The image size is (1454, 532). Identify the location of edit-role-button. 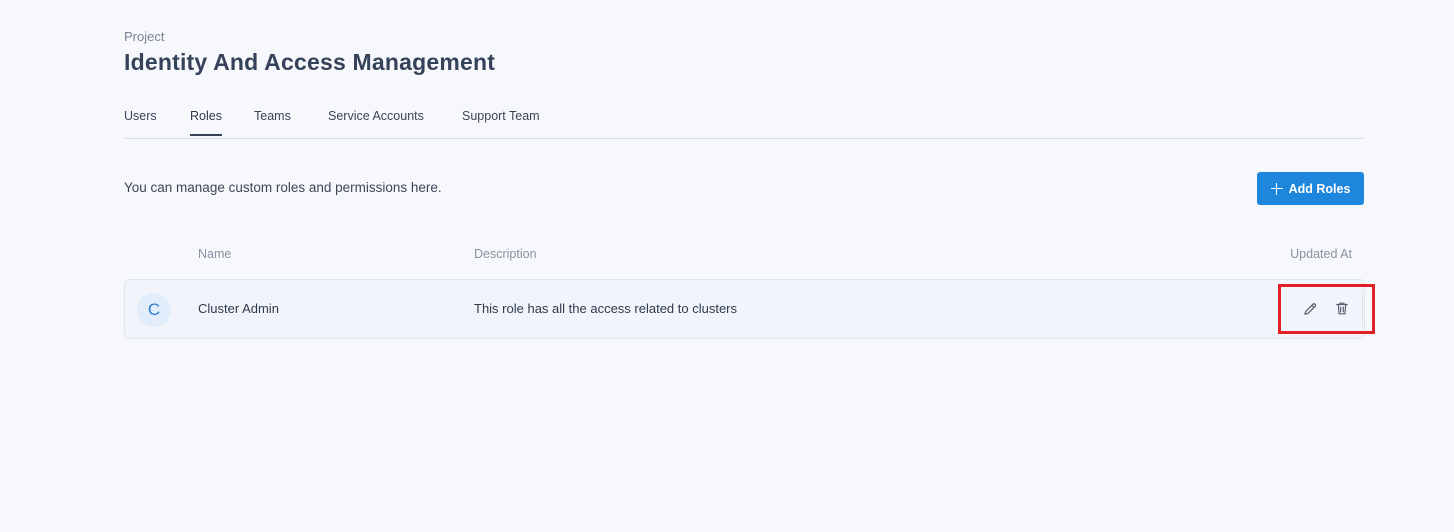
(1310, 308).